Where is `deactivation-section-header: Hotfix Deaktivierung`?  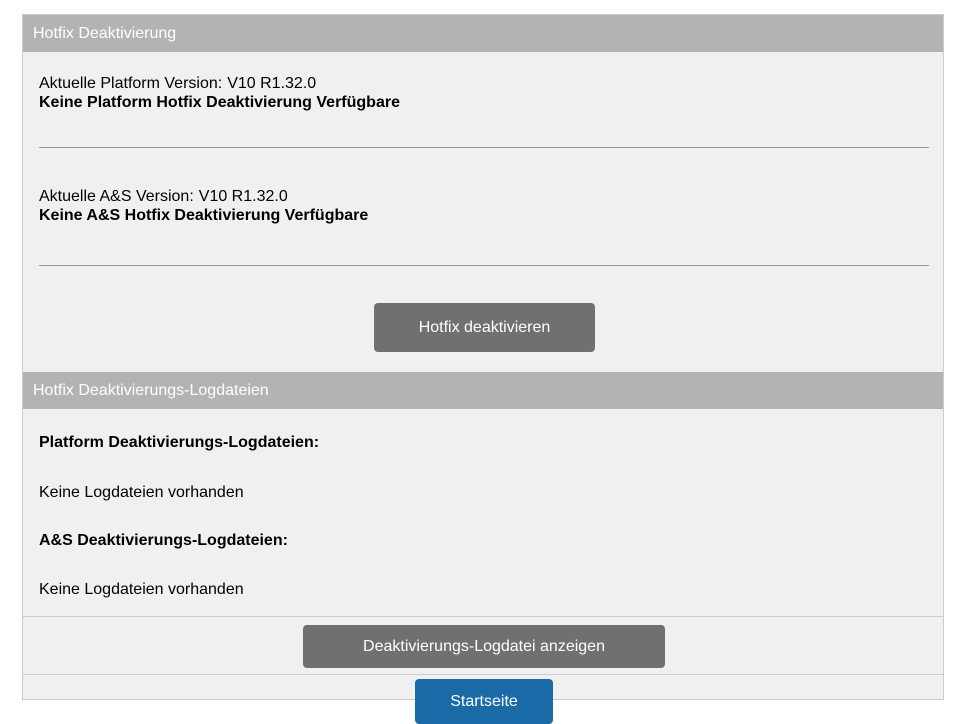 deactivation-section-header: Hotfix Deaktivierung is located at coordinates (483, 33).